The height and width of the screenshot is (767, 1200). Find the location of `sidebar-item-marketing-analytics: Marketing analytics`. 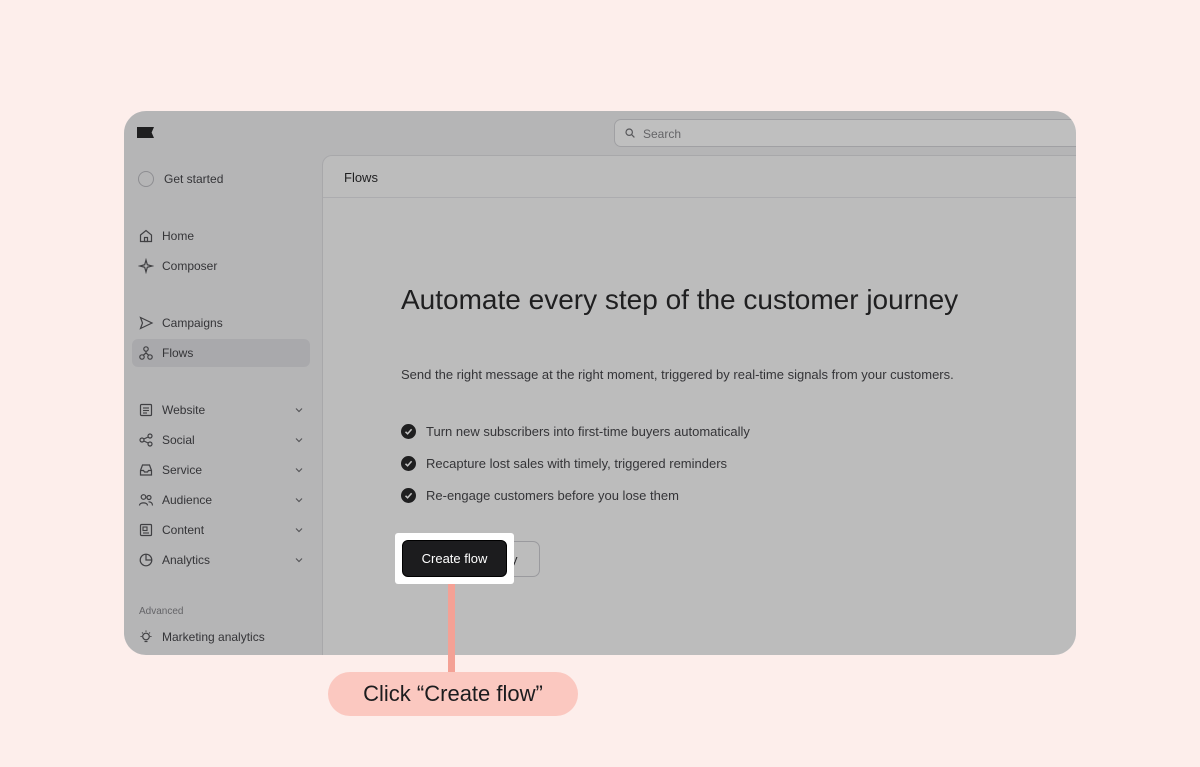

sidebar-item-marketing-analytics: Marketing analytics is located at coordinates (221, 637).